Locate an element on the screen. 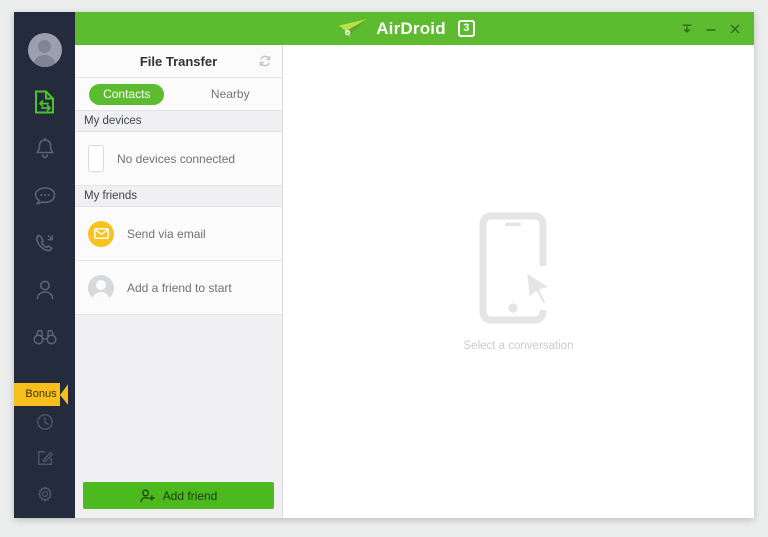  refresh-button is located at coordinates (265, 61).